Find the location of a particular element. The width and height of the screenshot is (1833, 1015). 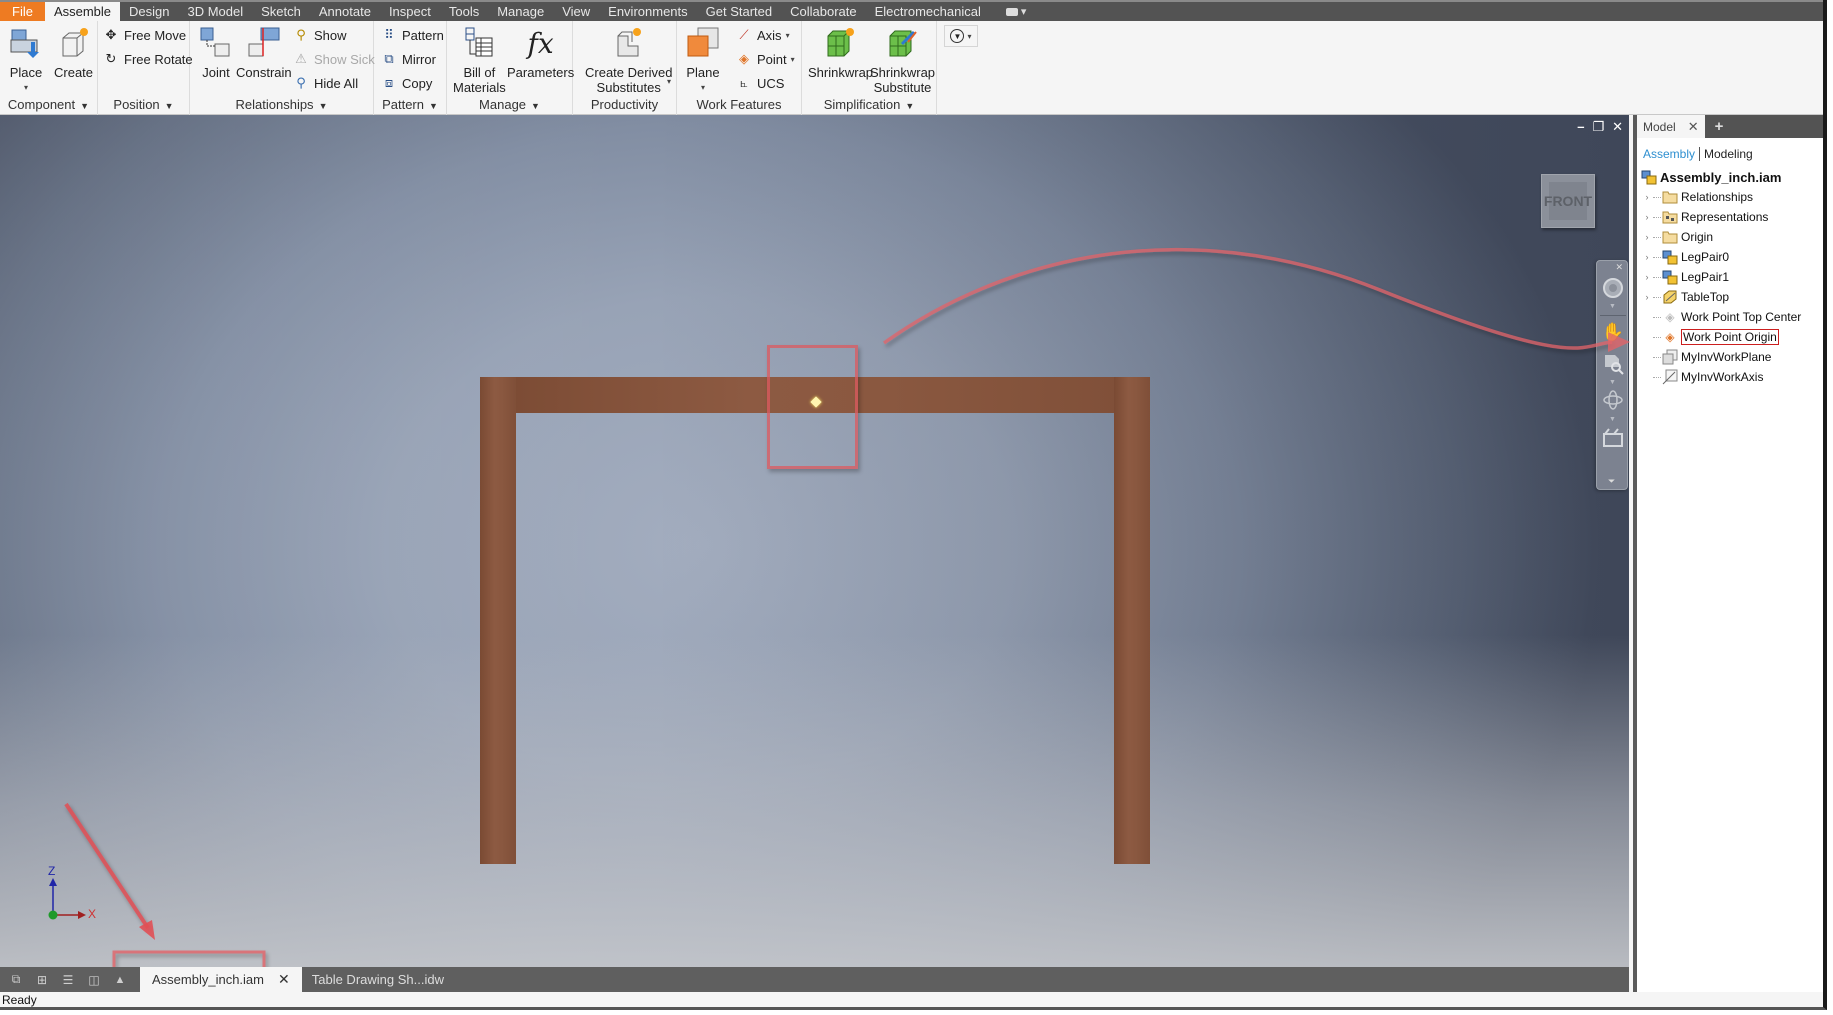

close-icon: ✕ is located at coordinates (1617, 127).